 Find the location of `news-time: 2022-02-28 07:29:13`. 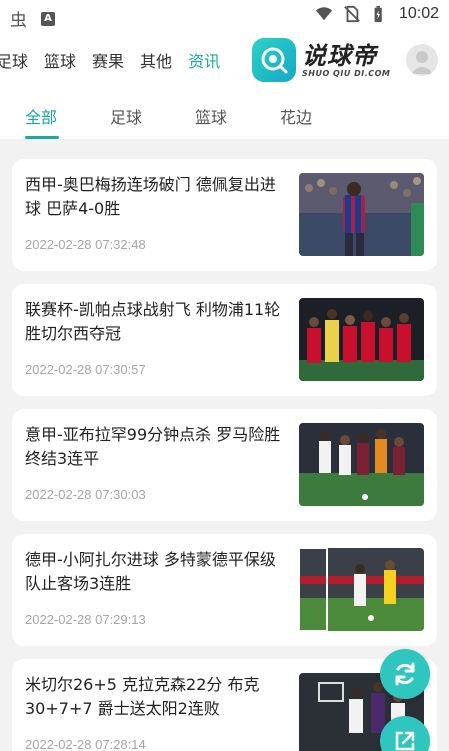

news-time: 2022-02-28 07:29:13 is located at coordinates (85, 619).